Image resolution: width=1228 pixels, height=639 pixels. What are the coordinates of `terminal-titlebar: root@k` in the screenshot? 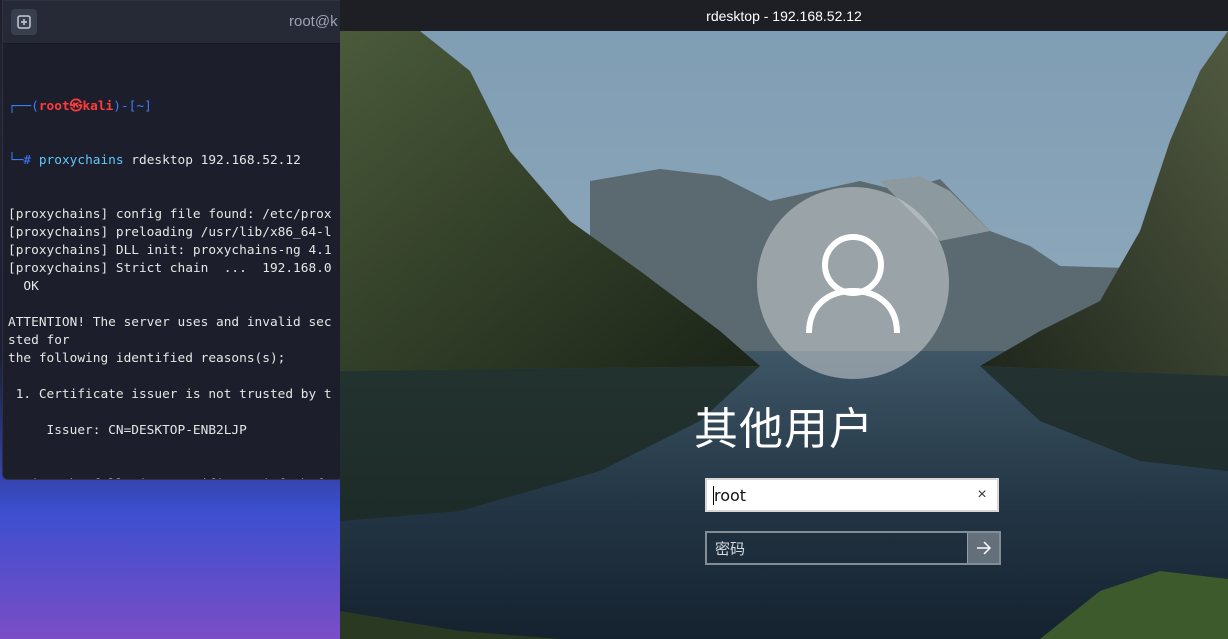 It's located at (173, 22).